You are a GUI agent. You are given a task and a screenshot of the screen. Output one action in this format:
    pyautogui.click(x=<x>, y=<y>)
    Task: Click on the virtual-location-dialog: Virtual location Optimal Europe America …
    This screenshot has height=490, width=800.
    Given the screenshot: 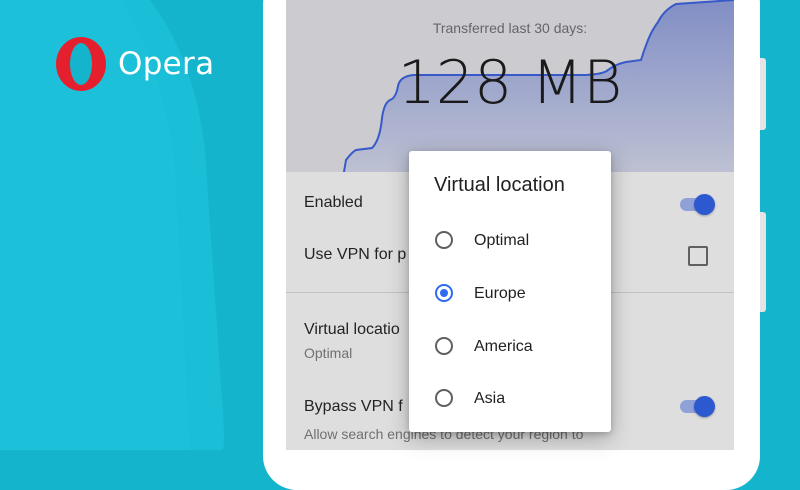 What is the action you would take?
    pyautogui.click(x=510, y=291)
    